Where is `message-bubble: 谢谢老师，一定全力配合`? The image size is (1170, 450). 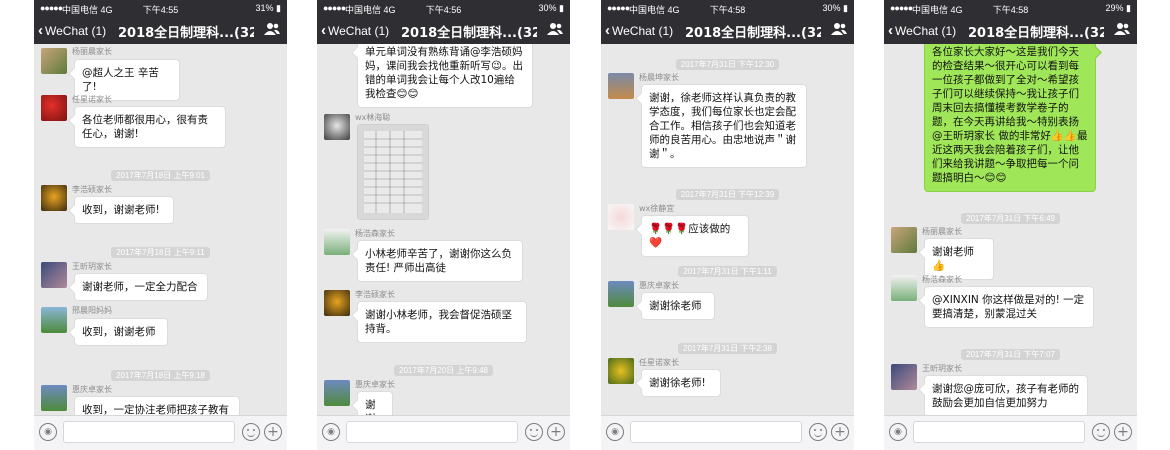
message-bubble: 谢谢老师，一定全力配合 is located at coordinates (141, 287).